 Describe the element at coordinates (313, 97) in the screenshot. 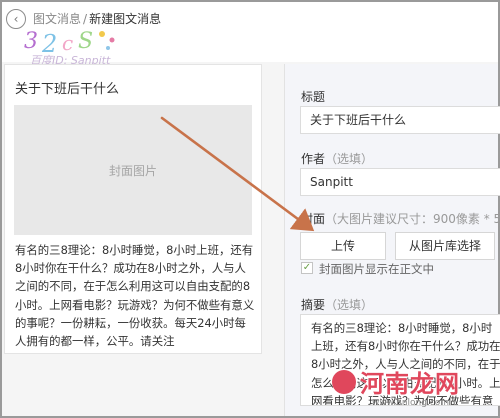

I see `title-label: 标题` at that location.